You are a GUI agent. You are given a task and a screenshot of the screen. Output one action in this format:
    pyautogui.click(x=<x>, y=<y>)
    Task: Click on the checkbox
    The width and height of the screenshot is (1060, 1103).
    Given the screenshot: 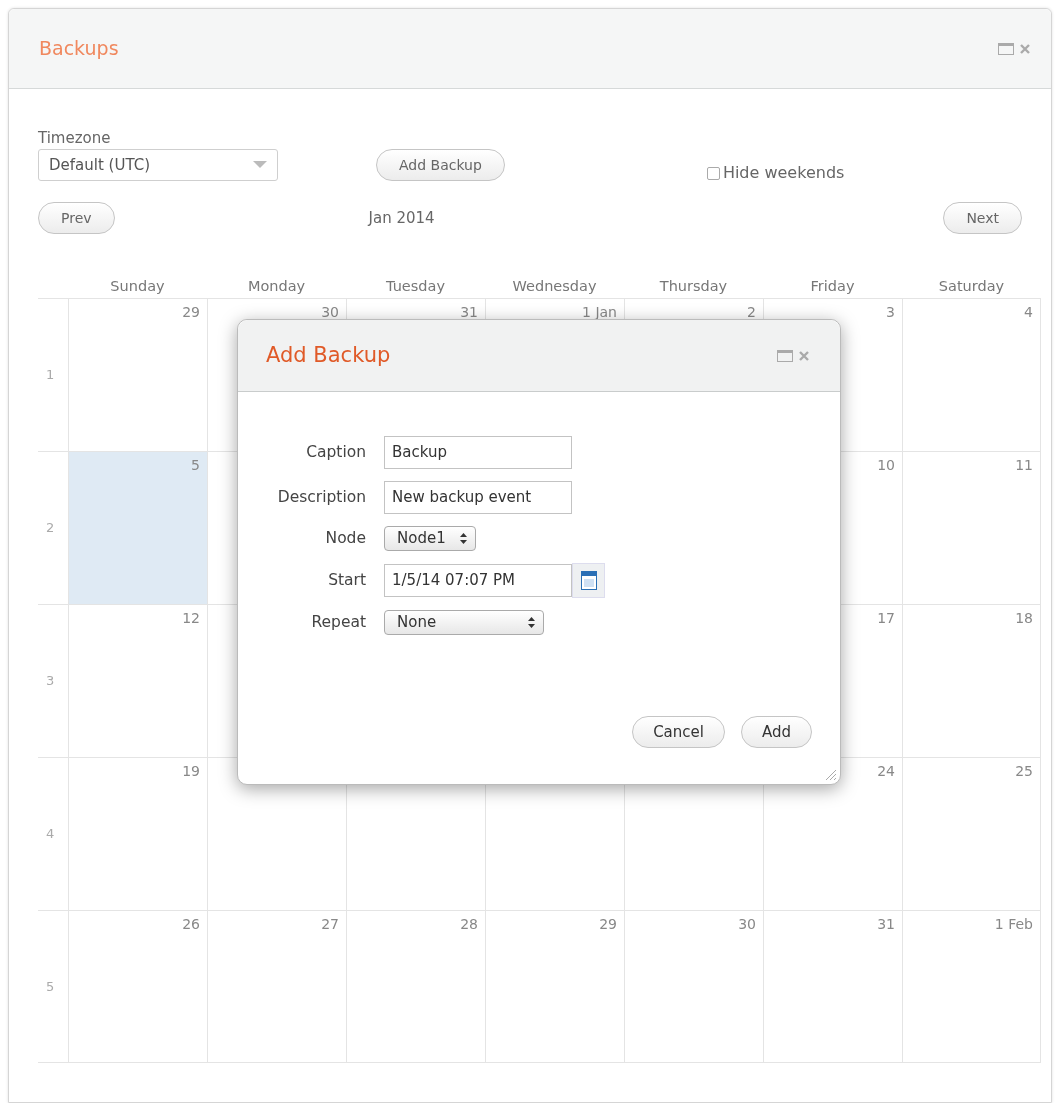 What is the action you would take?
    pyautogui.click(x=713, y=173)
    